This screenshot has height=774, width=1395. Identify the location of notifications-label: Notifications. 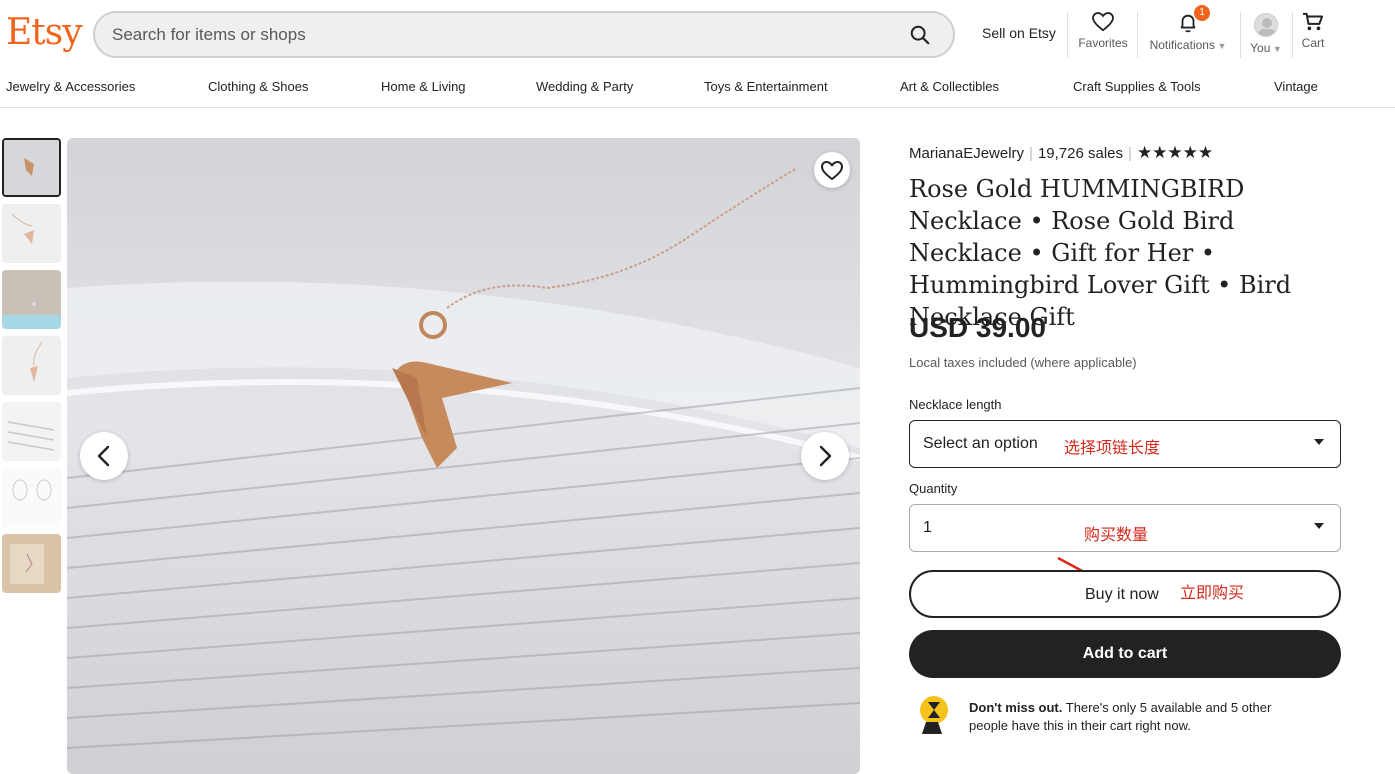
(1182, 45).